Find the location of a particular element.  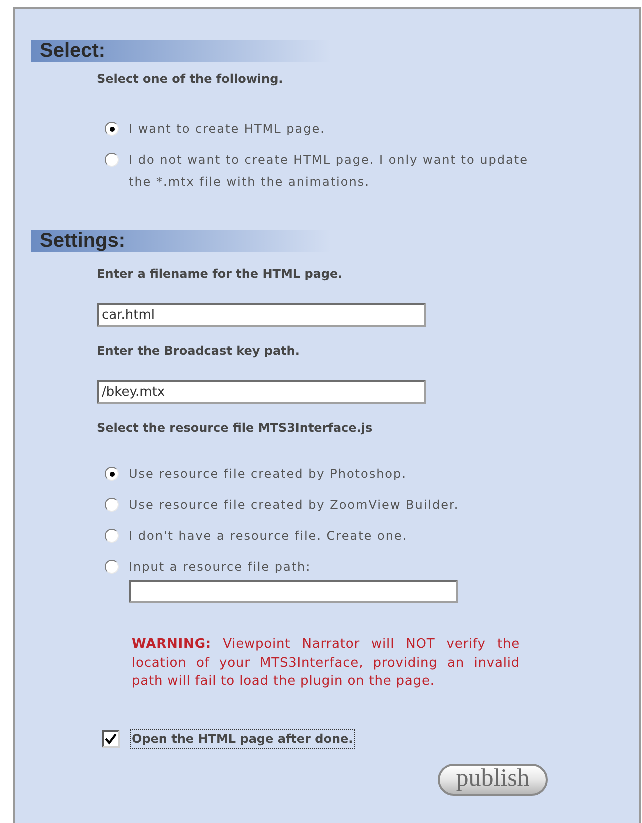

checkbox is located at coordinates (111, 739).